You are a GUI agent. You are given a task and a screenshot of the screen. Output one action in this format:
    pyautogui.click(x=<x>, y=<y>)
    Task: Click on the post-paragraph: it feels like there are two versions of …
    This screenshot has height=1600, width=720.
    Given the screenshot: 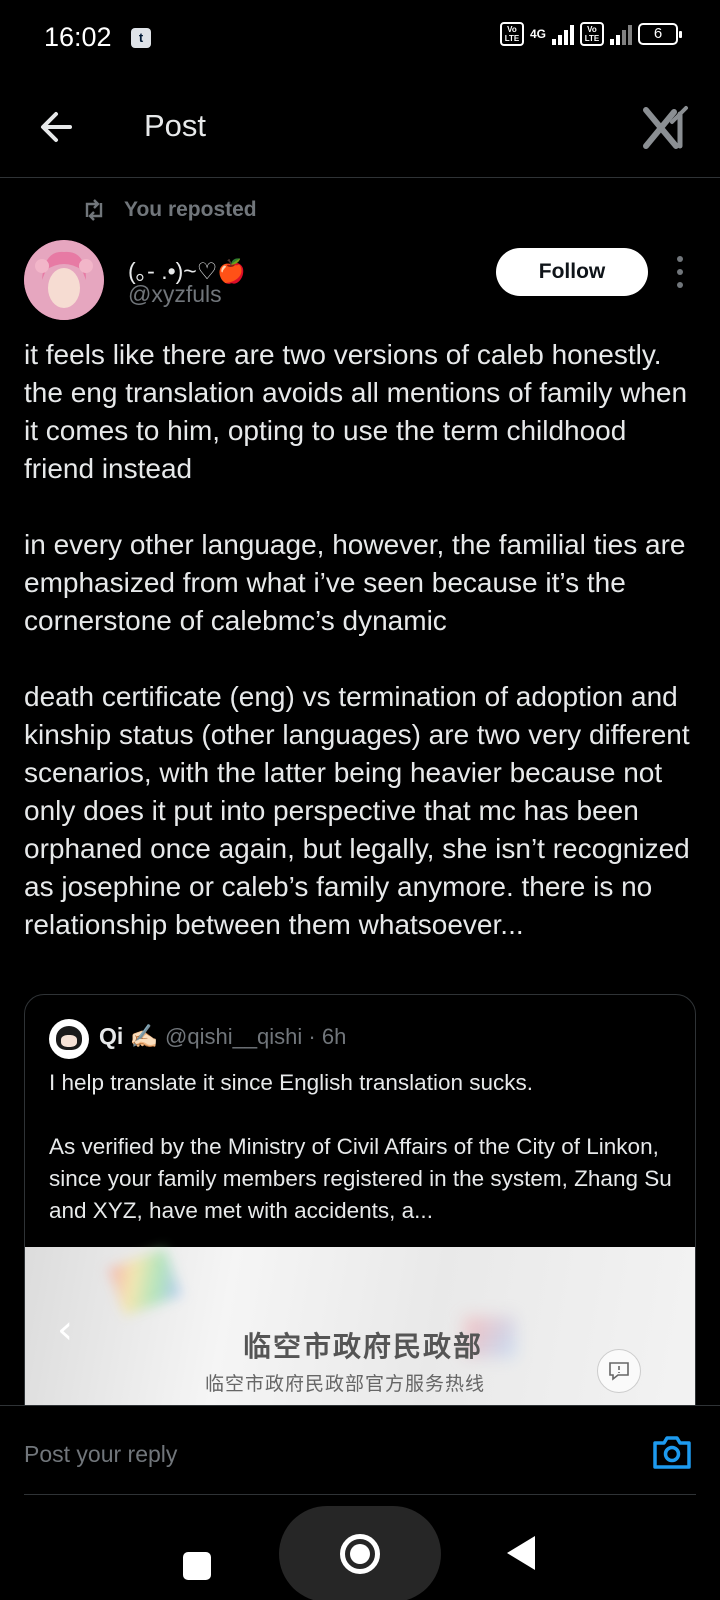 What is the action you would take?
    pyautogui.click(x=356, y=411)
    